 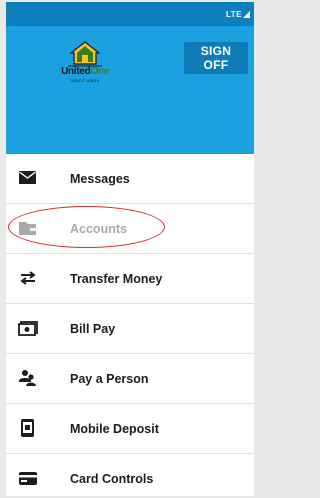 What do you see at coordinates (112, 478) in the screenshot?
I see `menu-item-label: Card Controls` at bounding box center [112, 478].